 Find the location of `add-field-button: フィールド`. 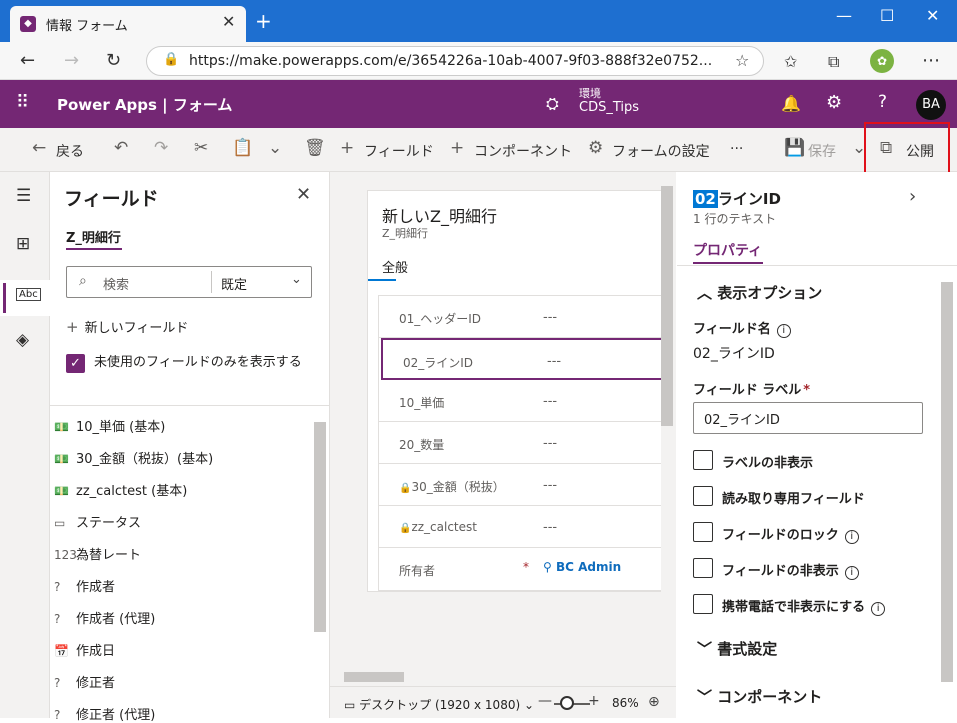

add-field-button: フィールド is located at coordinates (399, 151).